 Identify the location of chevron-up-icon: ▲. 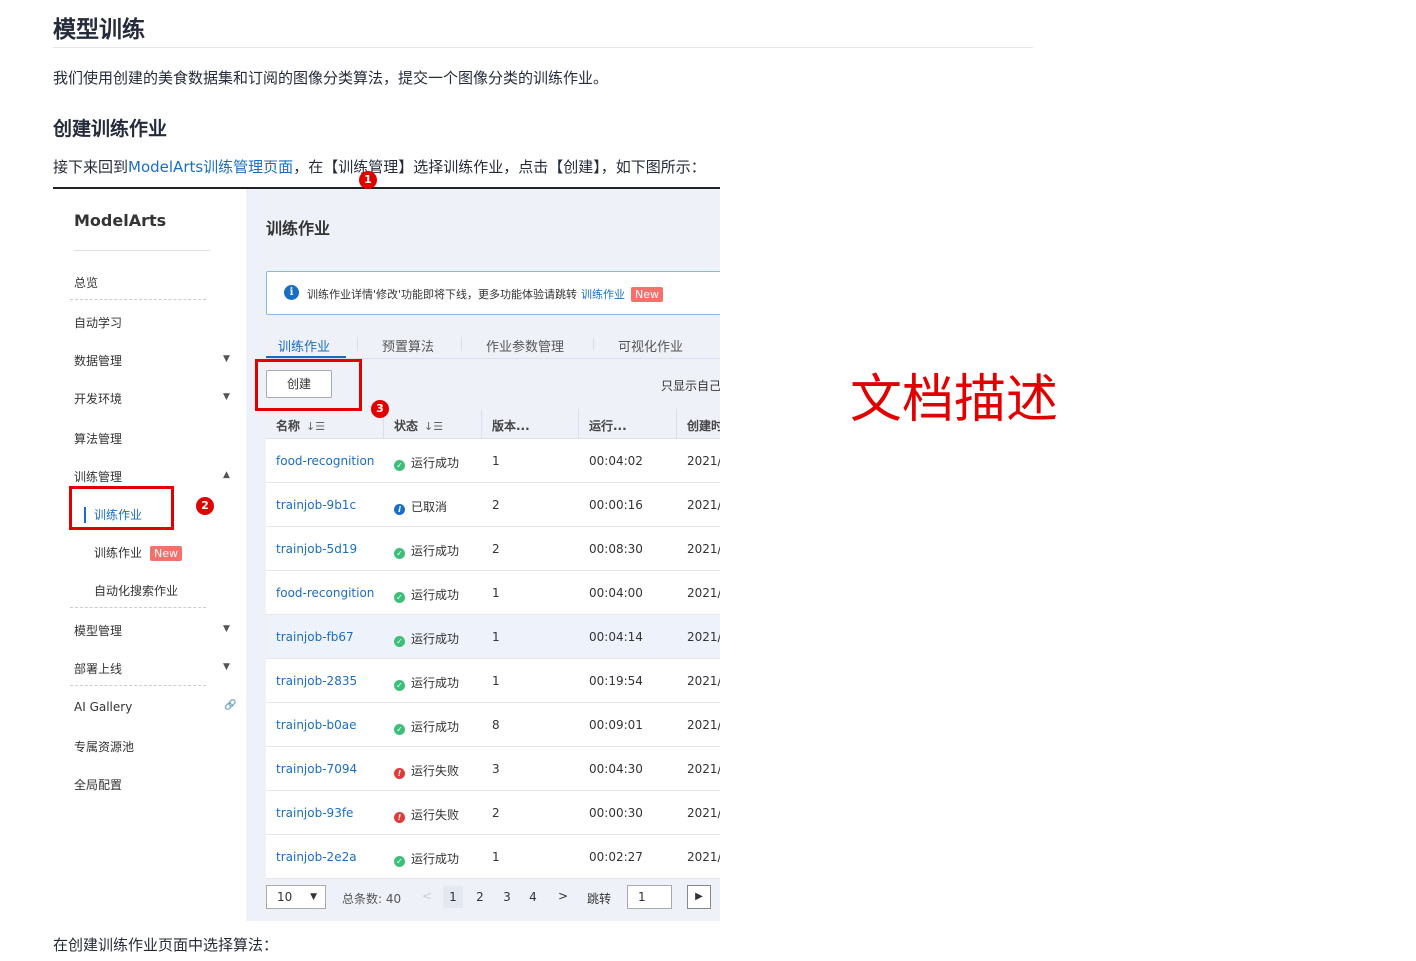
(226, 475).